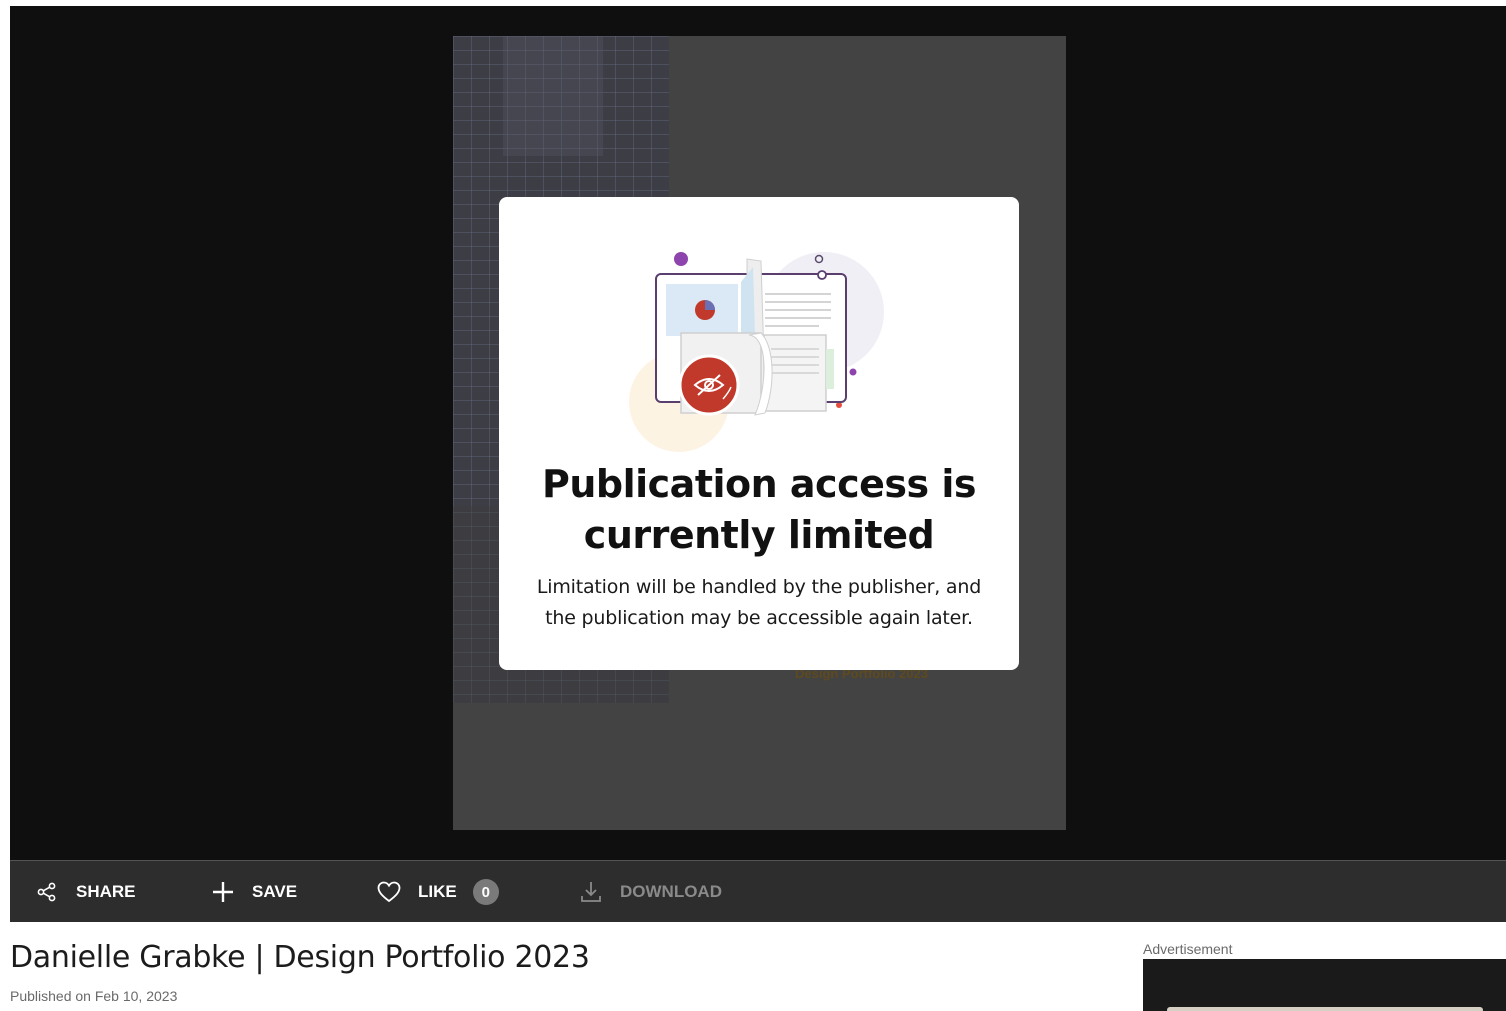  Describe the element at coordinates (759, 510) in the screenshot. I see `dialog-title: Publication access is currently limited` at that location.